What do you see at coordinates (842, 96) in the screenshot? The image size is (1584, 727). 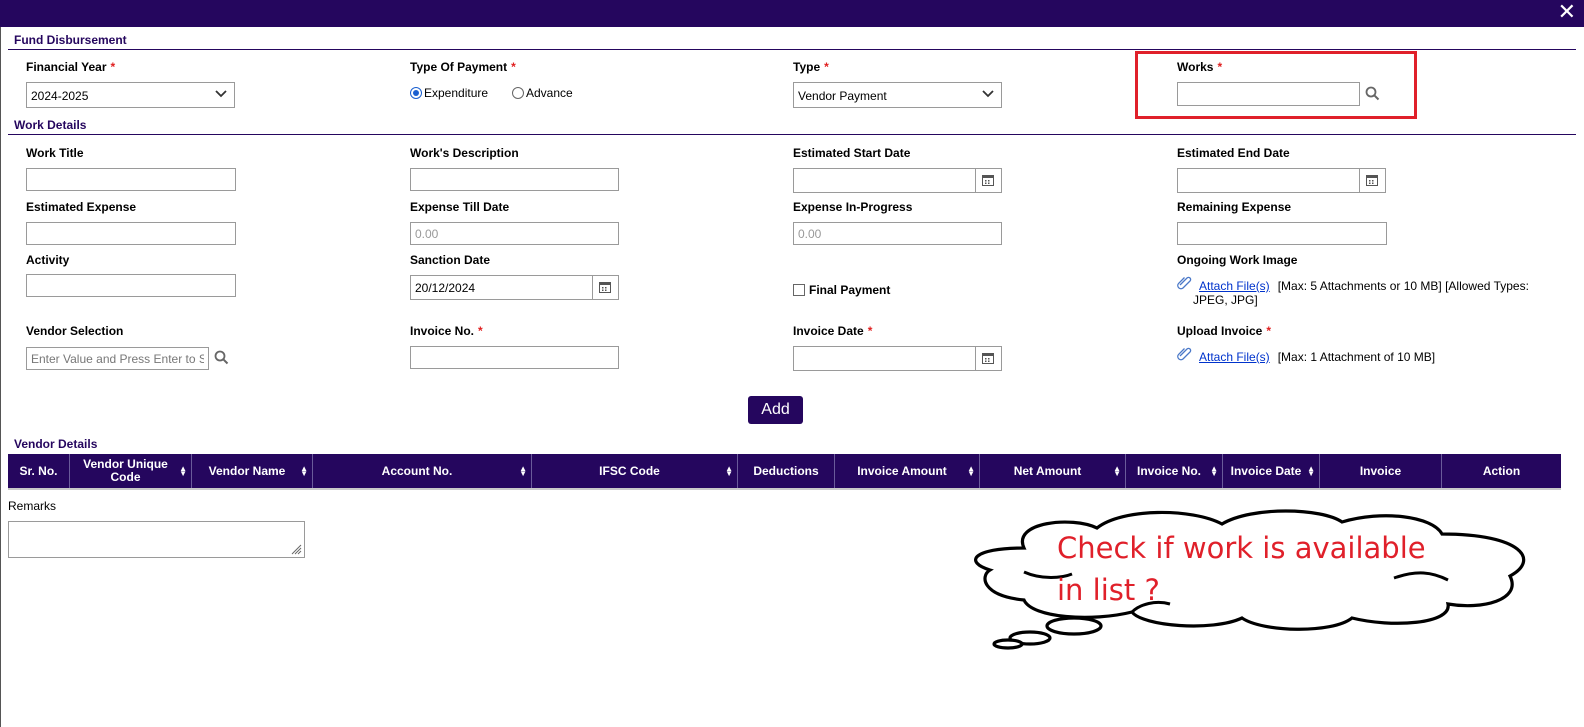 I see `type-value: Vendor Payment` at bounding box center [842, 96].